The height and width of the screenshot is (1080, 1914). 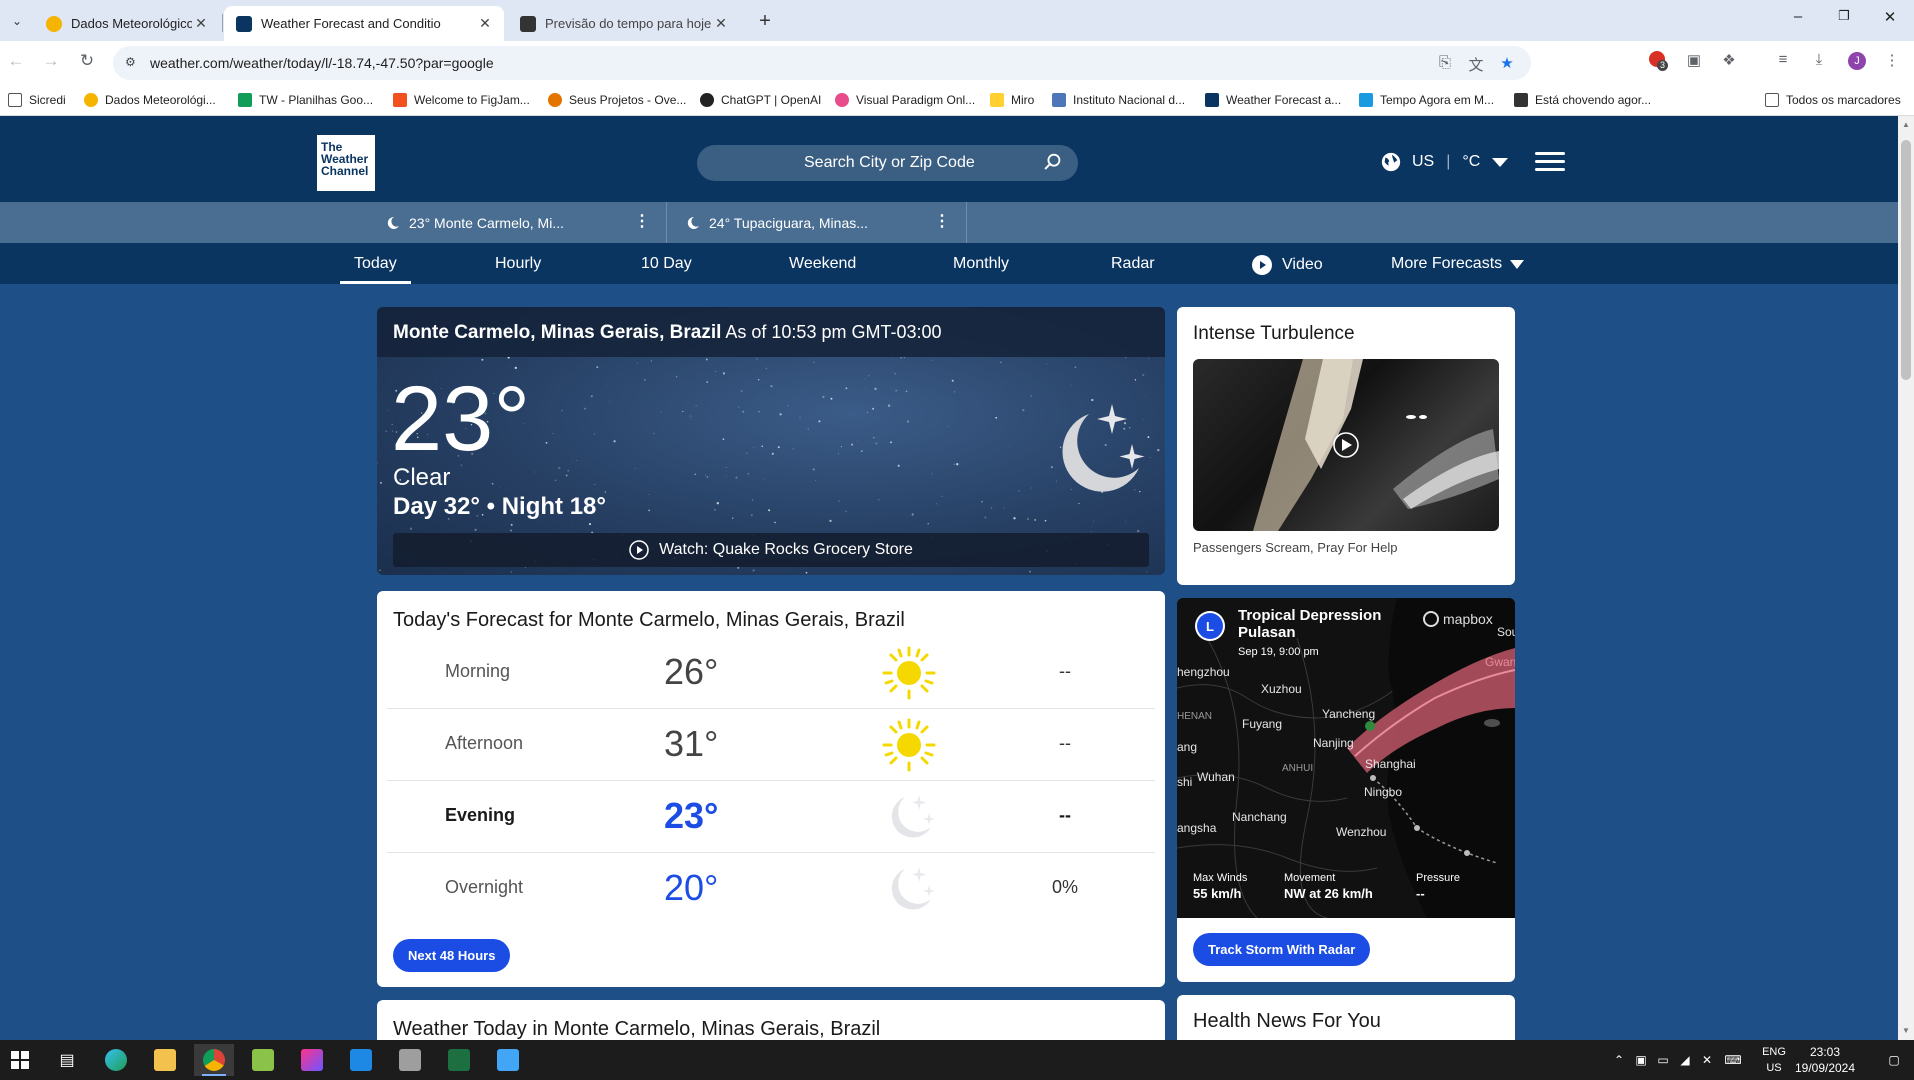 I want to click on search-input: Search City or Zip Code, so click(x=887, y=163).